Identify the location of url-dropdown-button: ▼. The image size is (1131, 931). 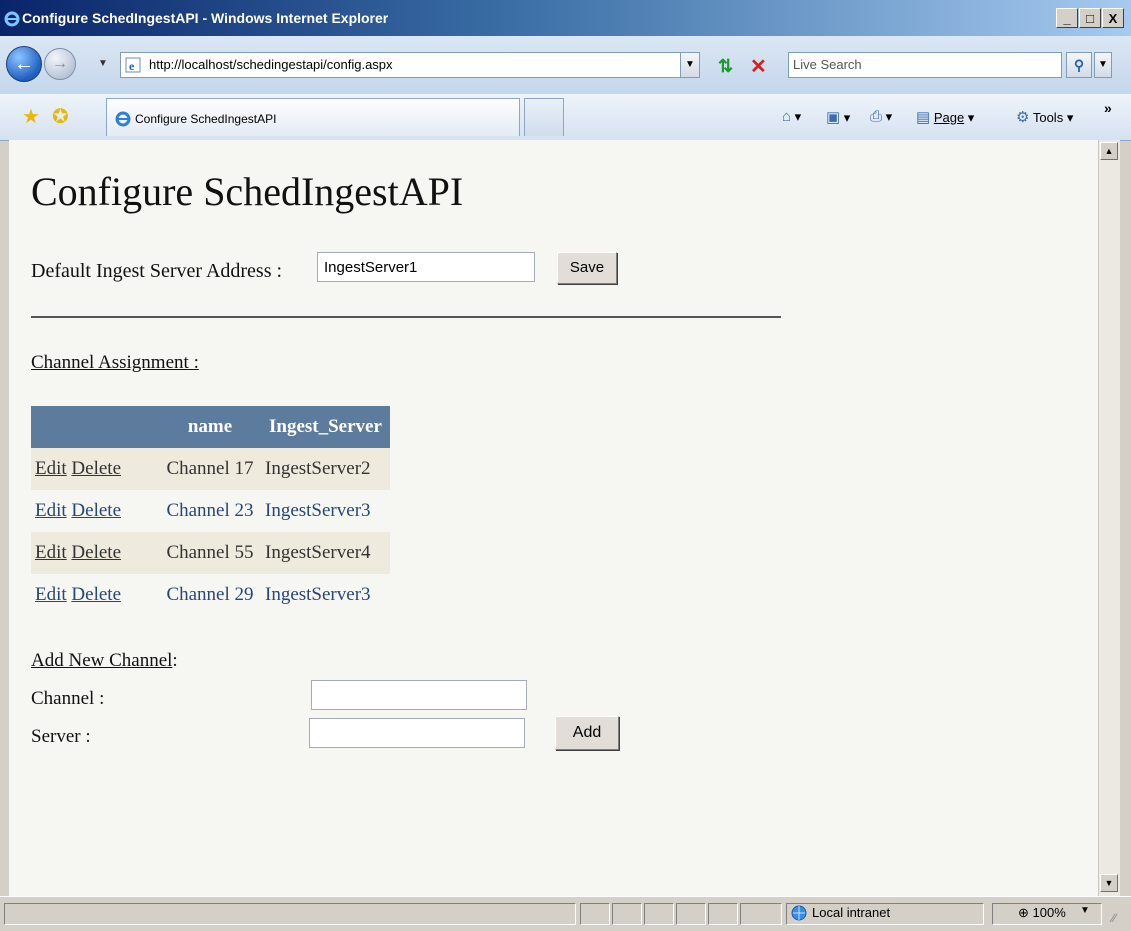
(690, 65).